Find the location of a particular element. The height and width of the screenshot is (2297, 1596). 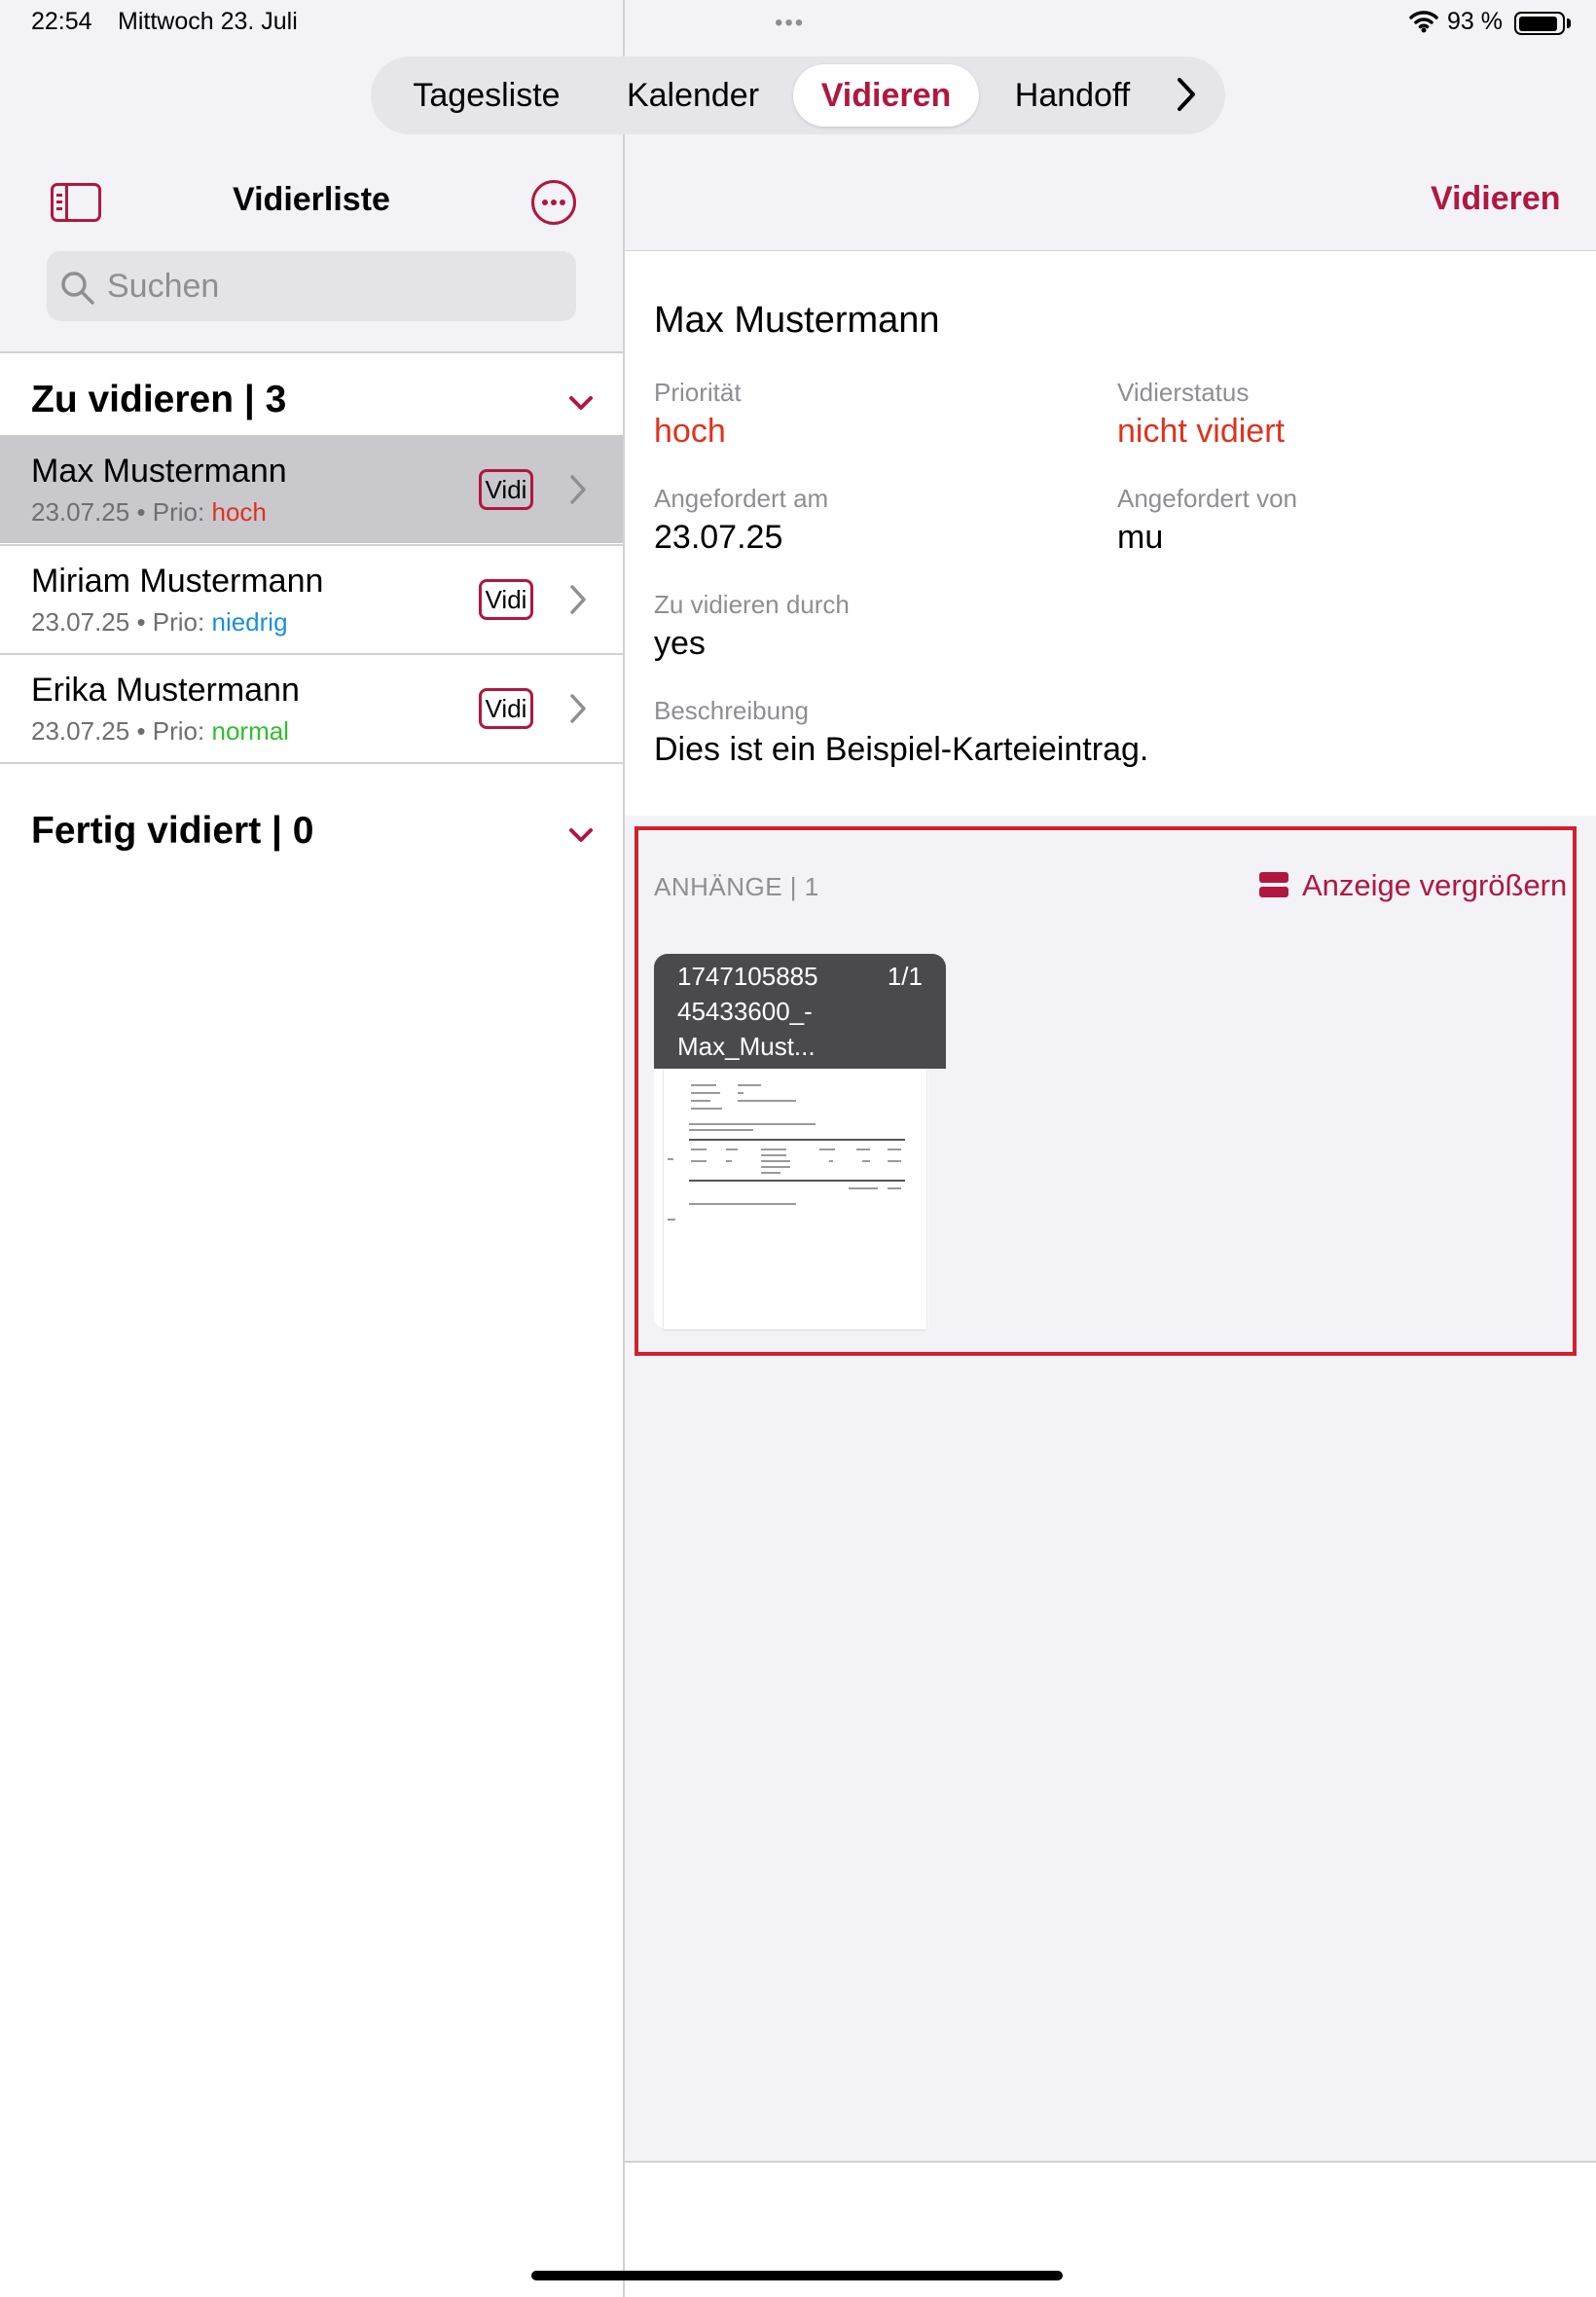

battery-icon is located at coordinates (1540, 23).